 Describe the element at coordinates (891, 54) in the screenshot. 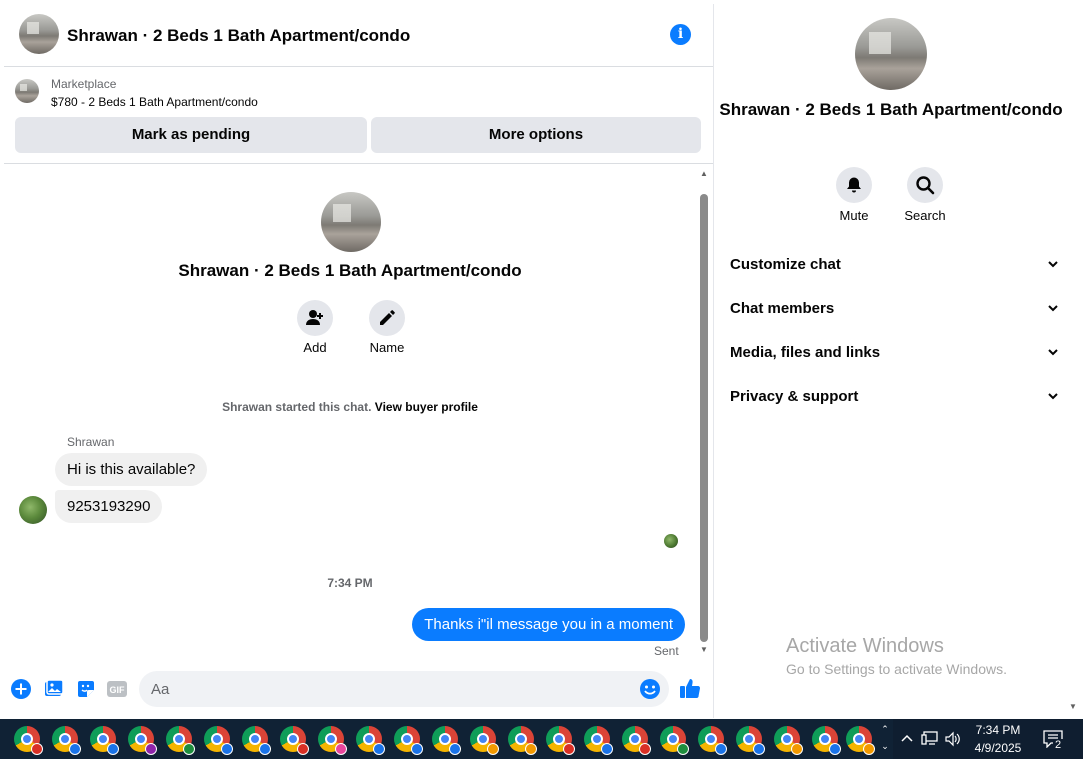

I see `info-avatar` at that location.